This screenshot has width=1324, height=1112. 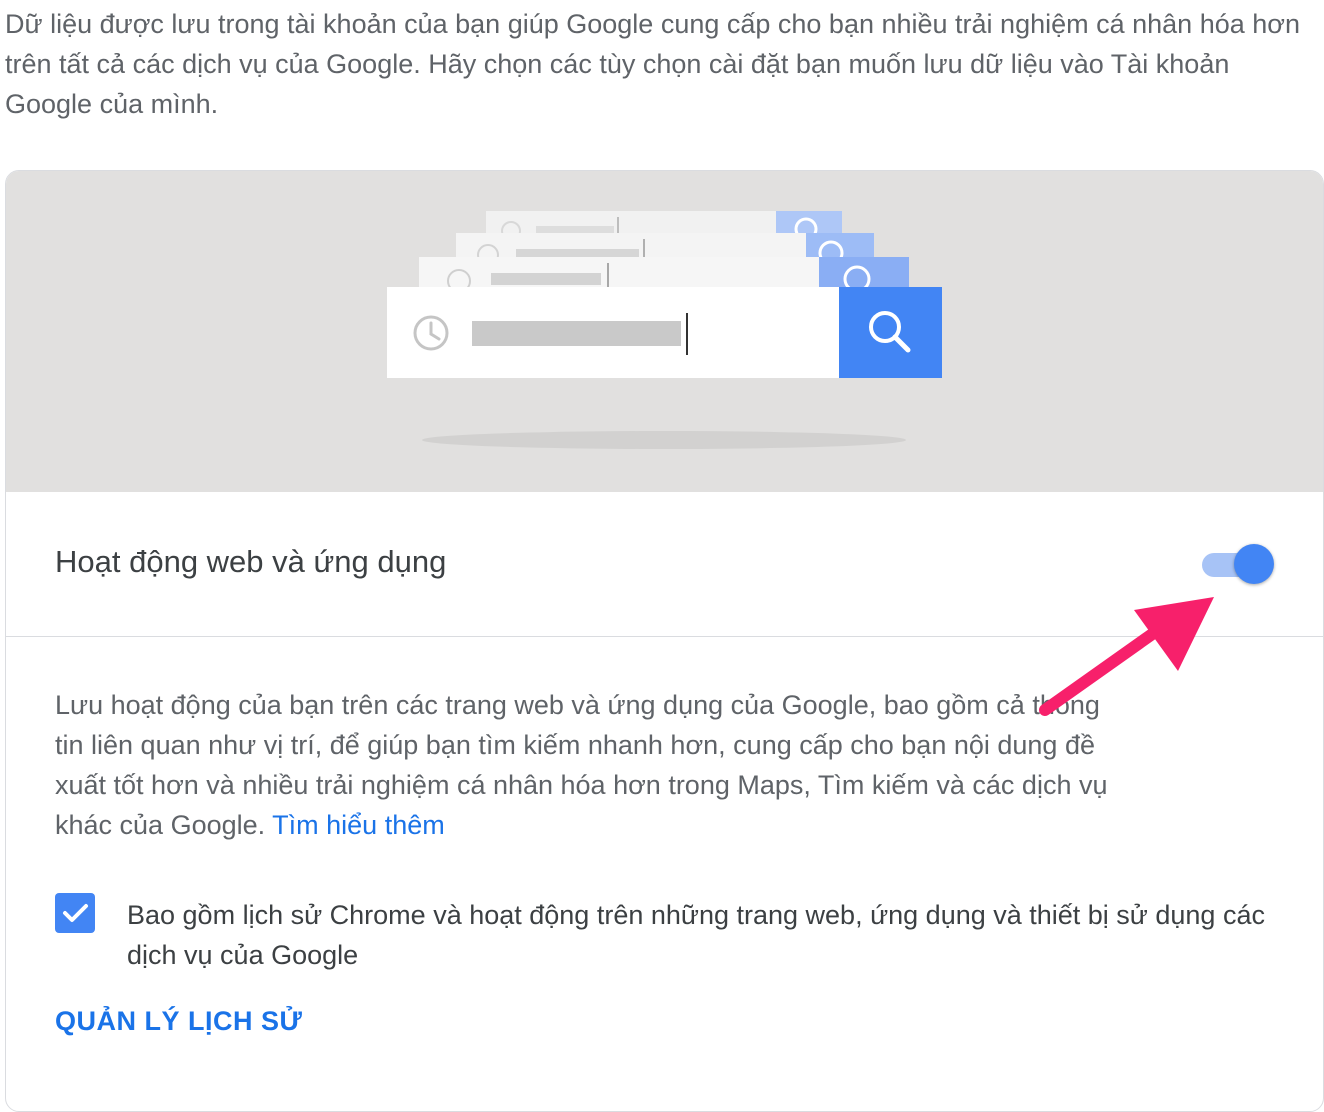 I want to click on illustration-graphic, so click(x=664, y=330).